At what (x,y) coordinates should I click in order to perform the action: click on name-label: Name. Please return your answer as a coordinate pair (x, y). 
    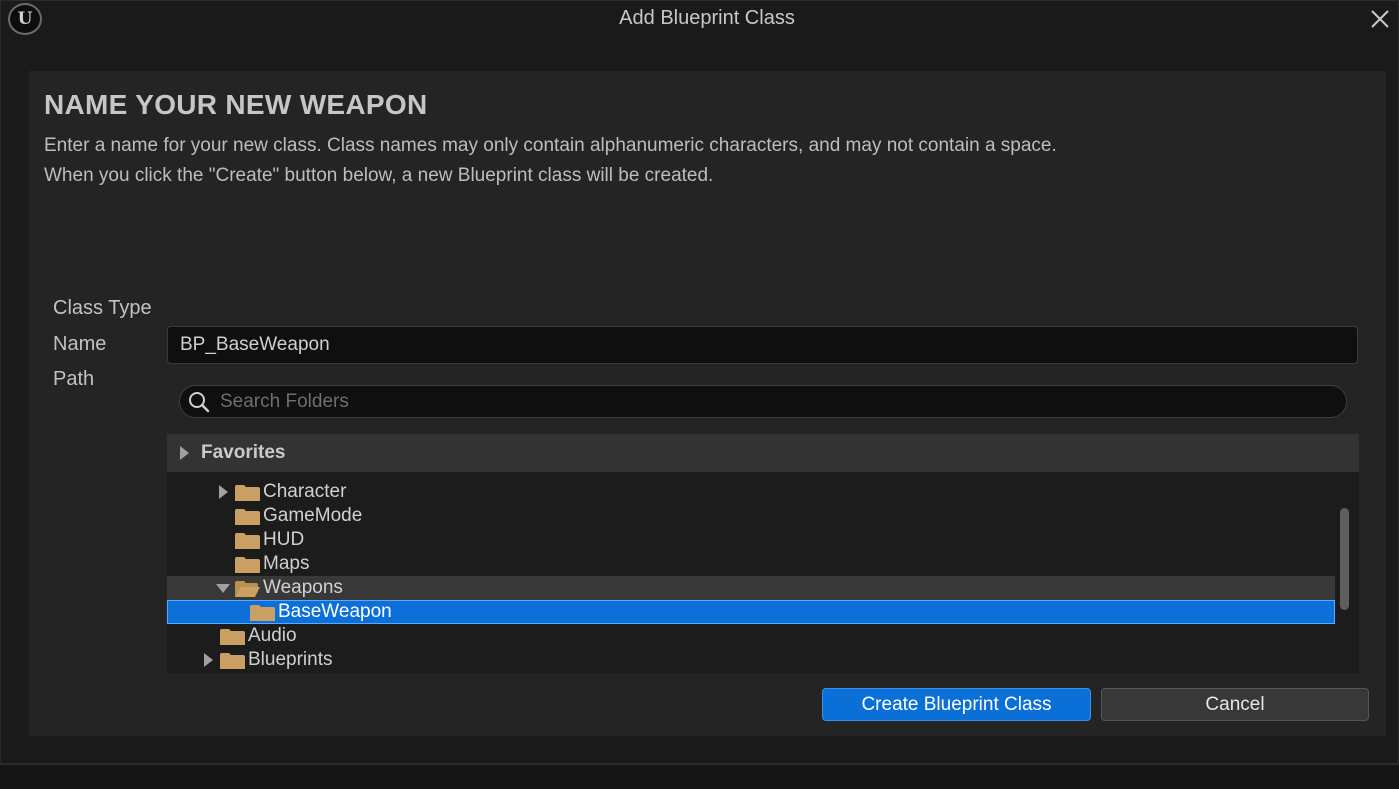
    Looking at the image, I should click on (80, 344).